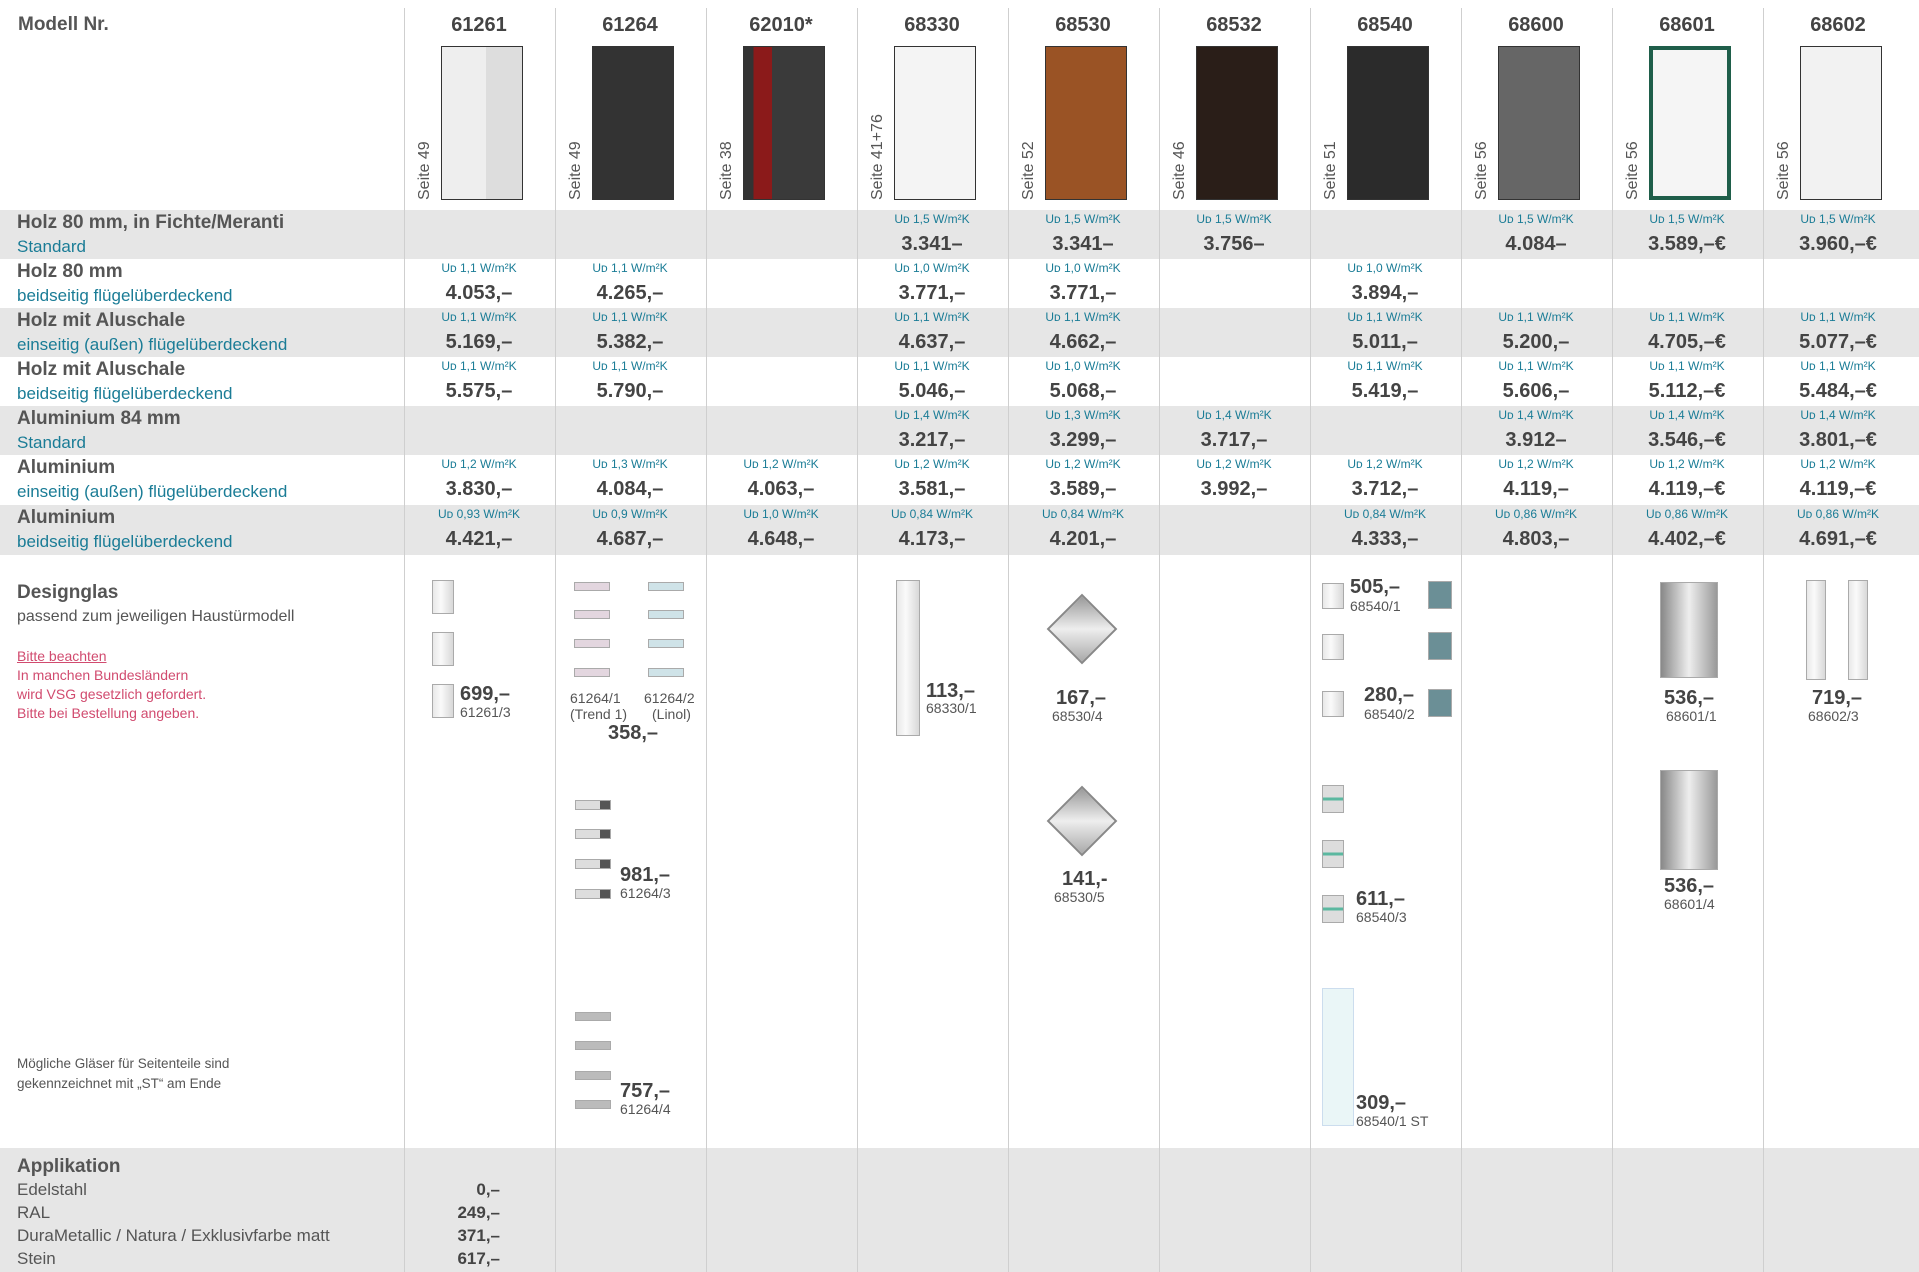 This screenshot has height=1272, width=1919. Describe the element at coordinates (485, 694) in the screenshot. I see `glass-price-61261-3: 699,–` at that location.